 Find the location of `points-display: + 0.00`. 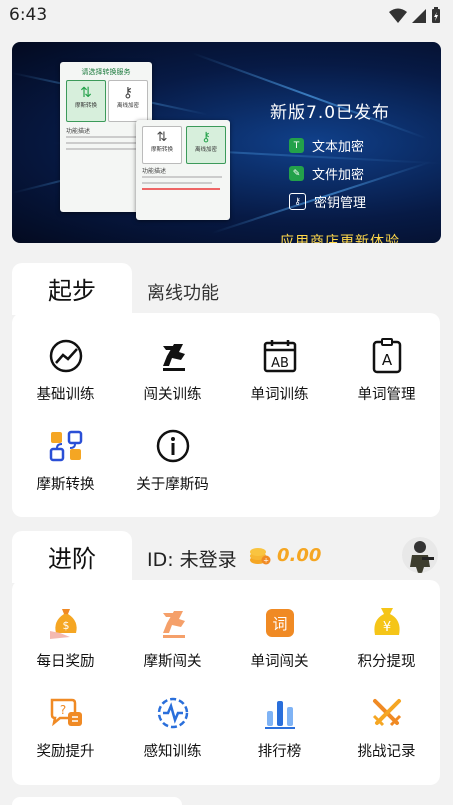

points-display: + 0.00 is located at coordinates (285, 555).